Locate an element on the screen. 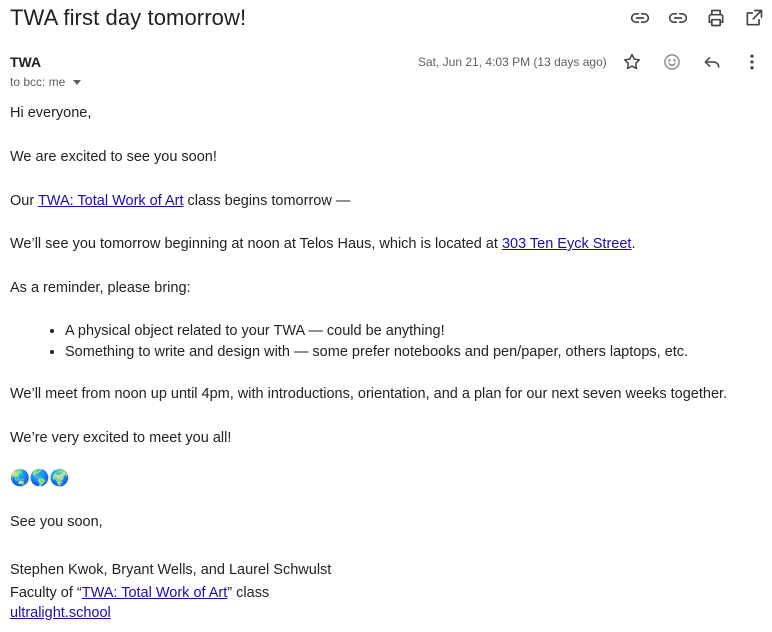  recipient-label: to bcc: me is located at coordinates (38, 82).